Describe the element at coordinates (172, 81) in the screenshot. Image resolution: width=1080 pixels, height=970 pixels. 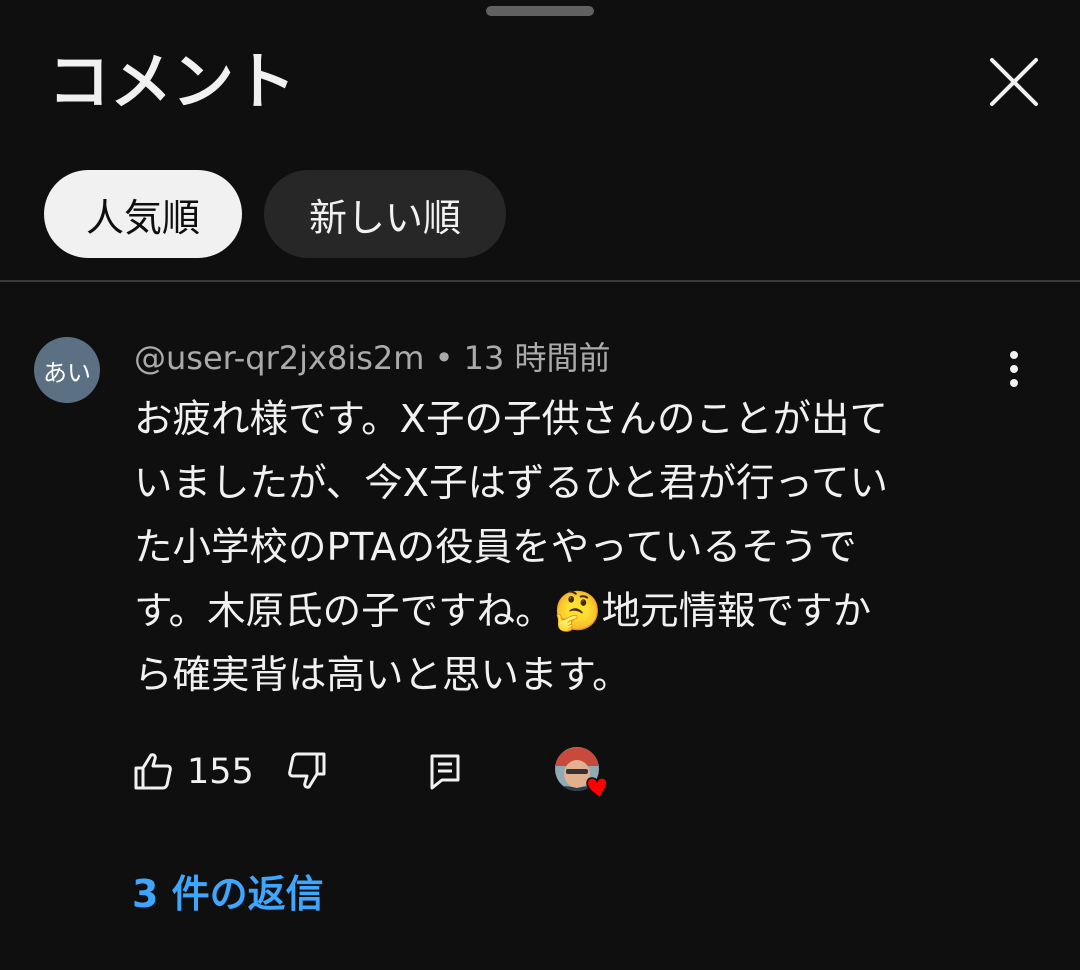
I see `panel-title: コメント` at that location.